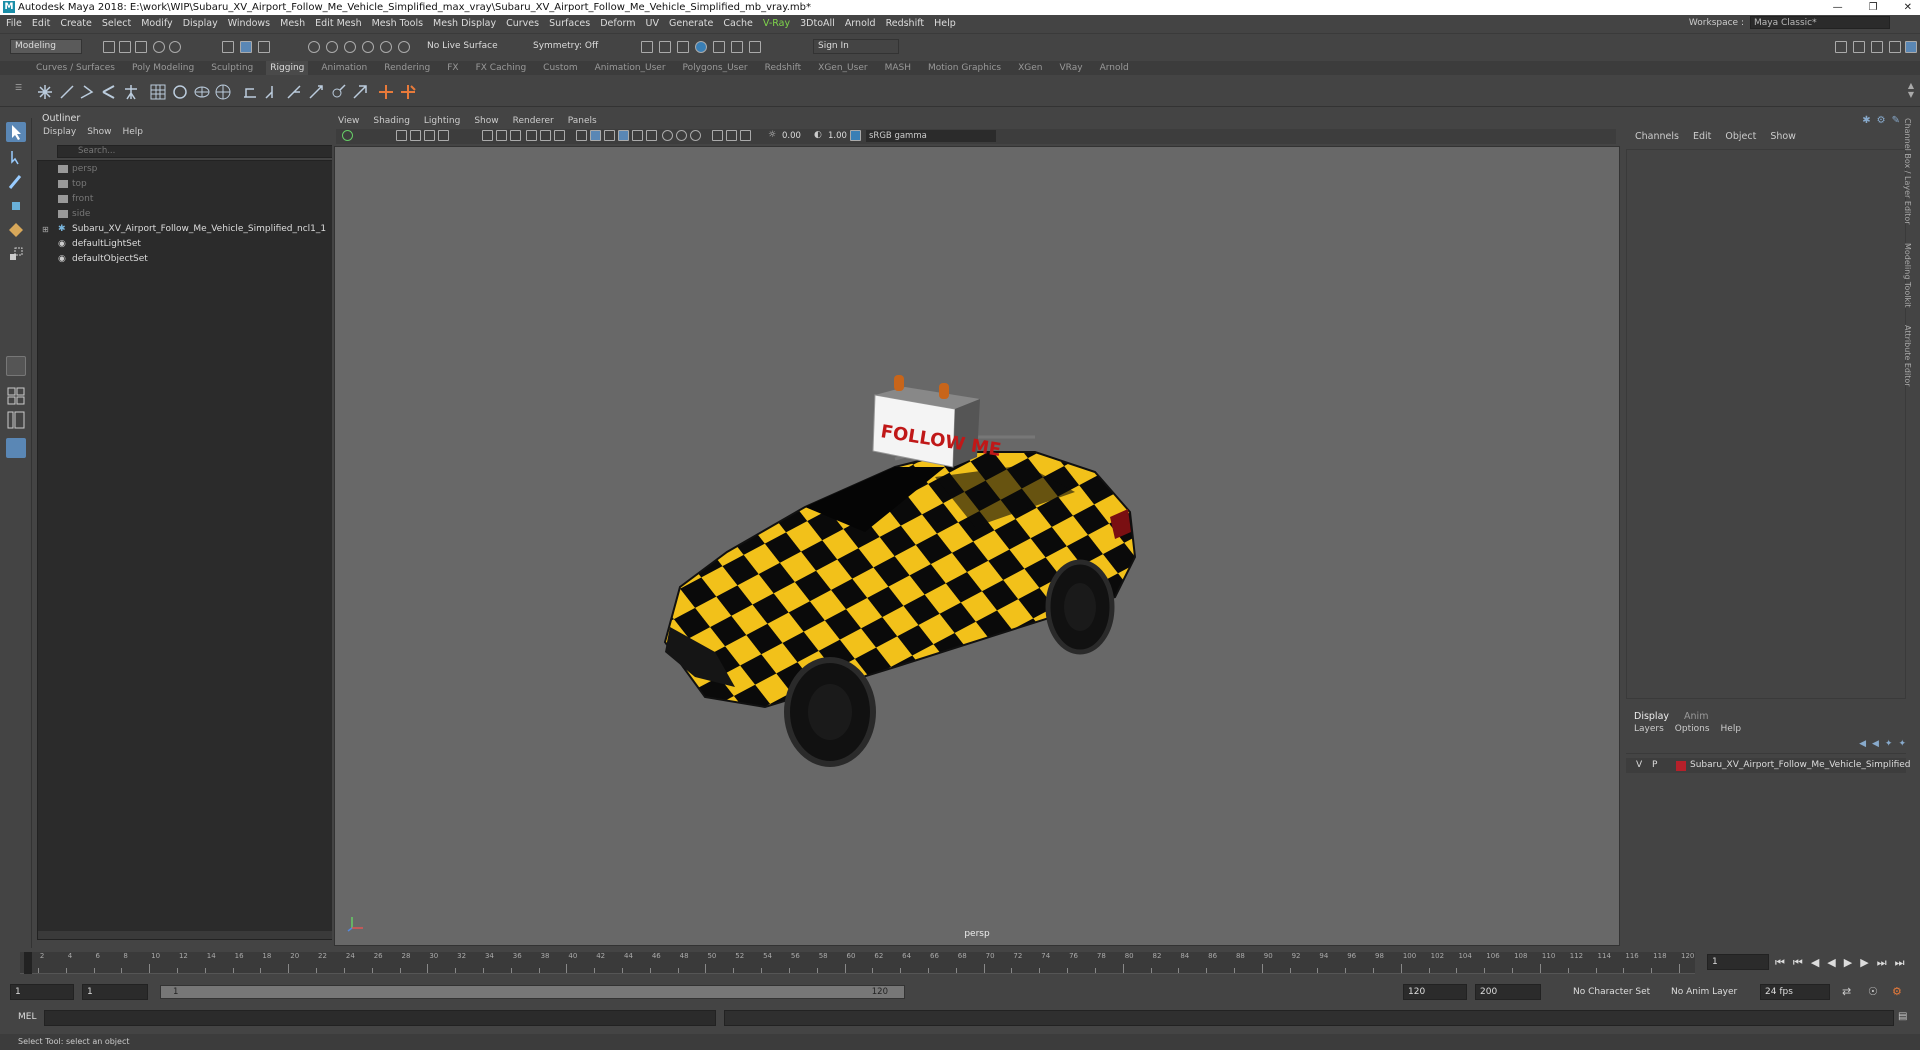 This screenshot has width=1920, height=1050. I want to click on menu-help: Help, so click(945, 23).